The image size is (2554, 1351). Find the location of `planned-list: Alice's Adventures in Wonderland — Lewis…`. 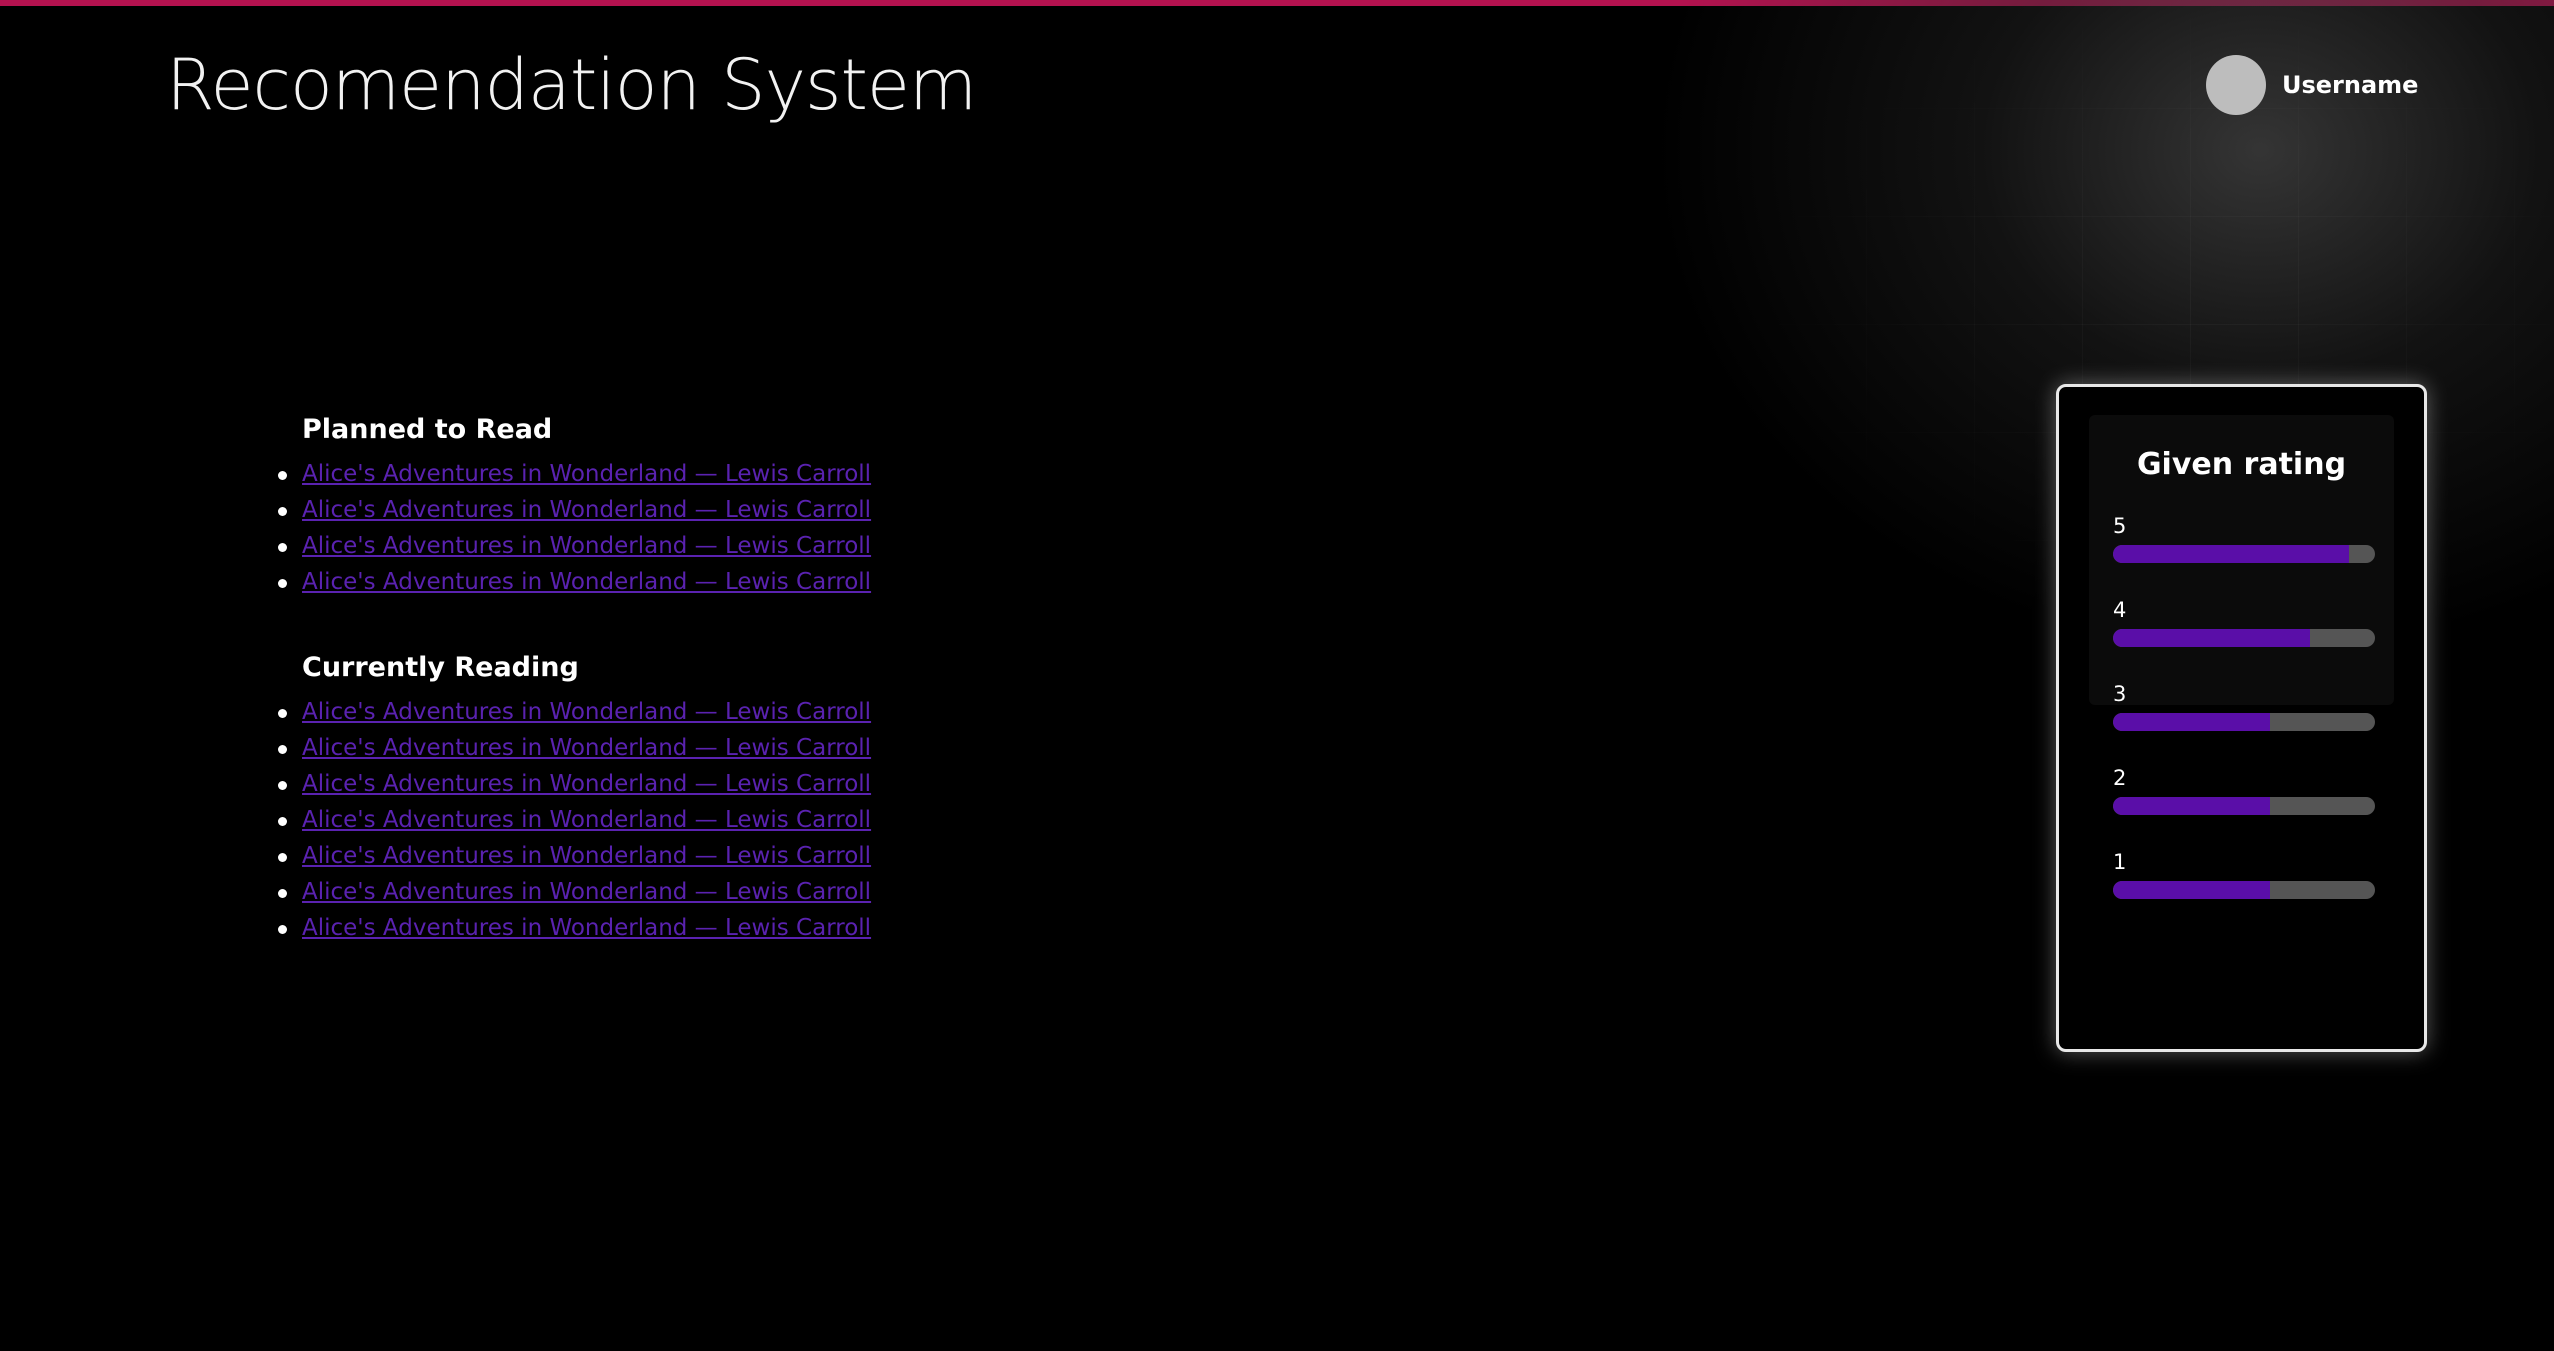

planned-list: Alice's Adventures in Wonderland — Lewis… is located at coordinates (574, 528).